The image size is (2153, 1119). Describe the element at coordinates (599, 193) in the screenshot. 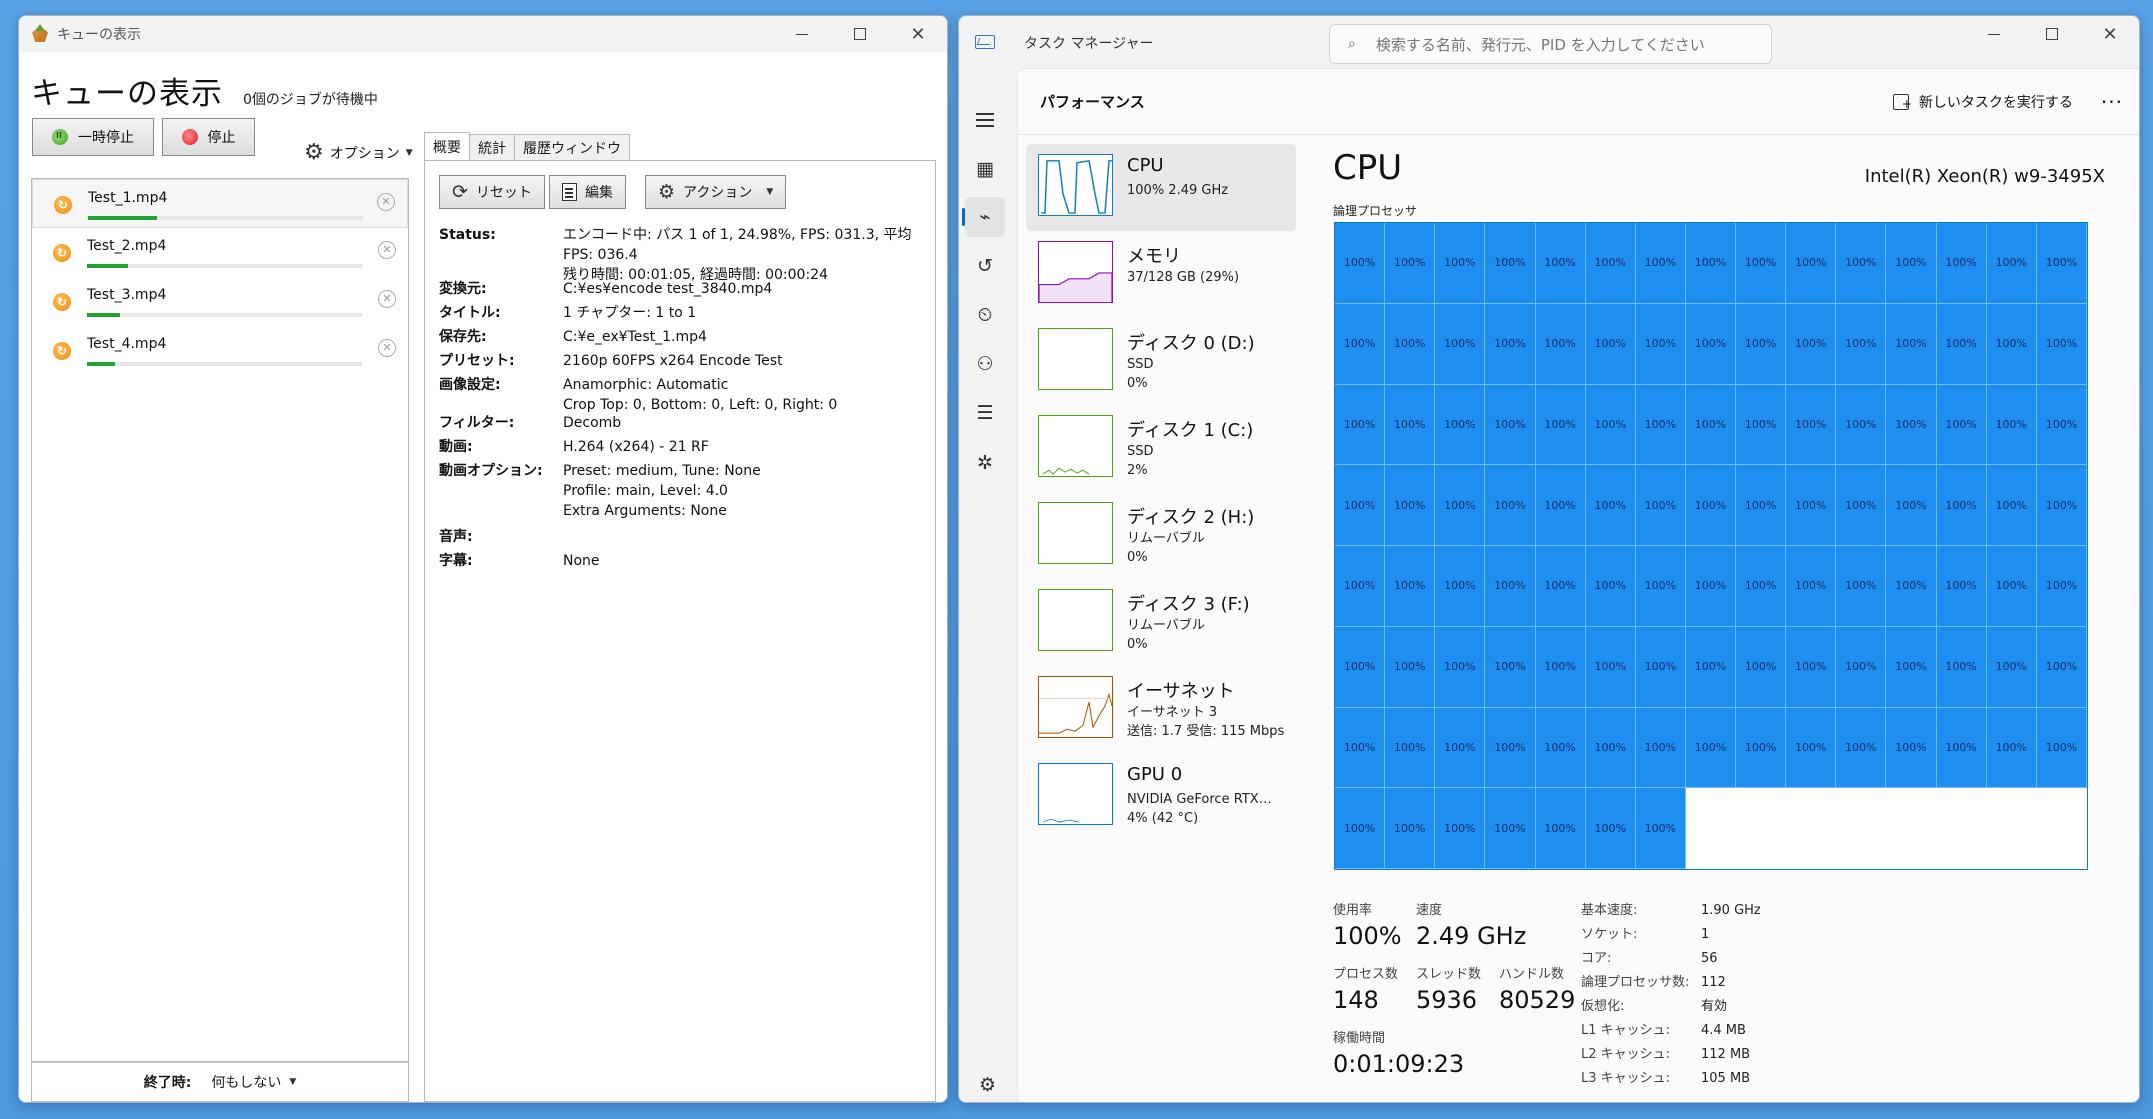

I see `edit-label: 編集` at that location.